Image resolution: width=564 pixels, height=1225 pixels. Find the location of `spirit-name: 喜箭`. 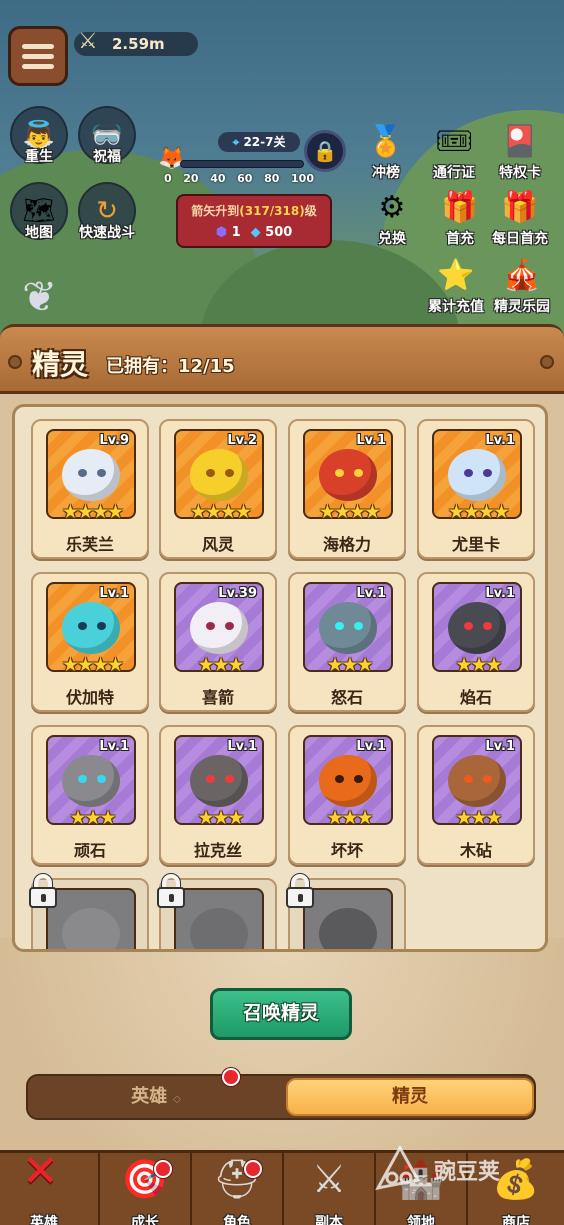

spirit-name: 喜箭 is located at coordinates (217, 697).